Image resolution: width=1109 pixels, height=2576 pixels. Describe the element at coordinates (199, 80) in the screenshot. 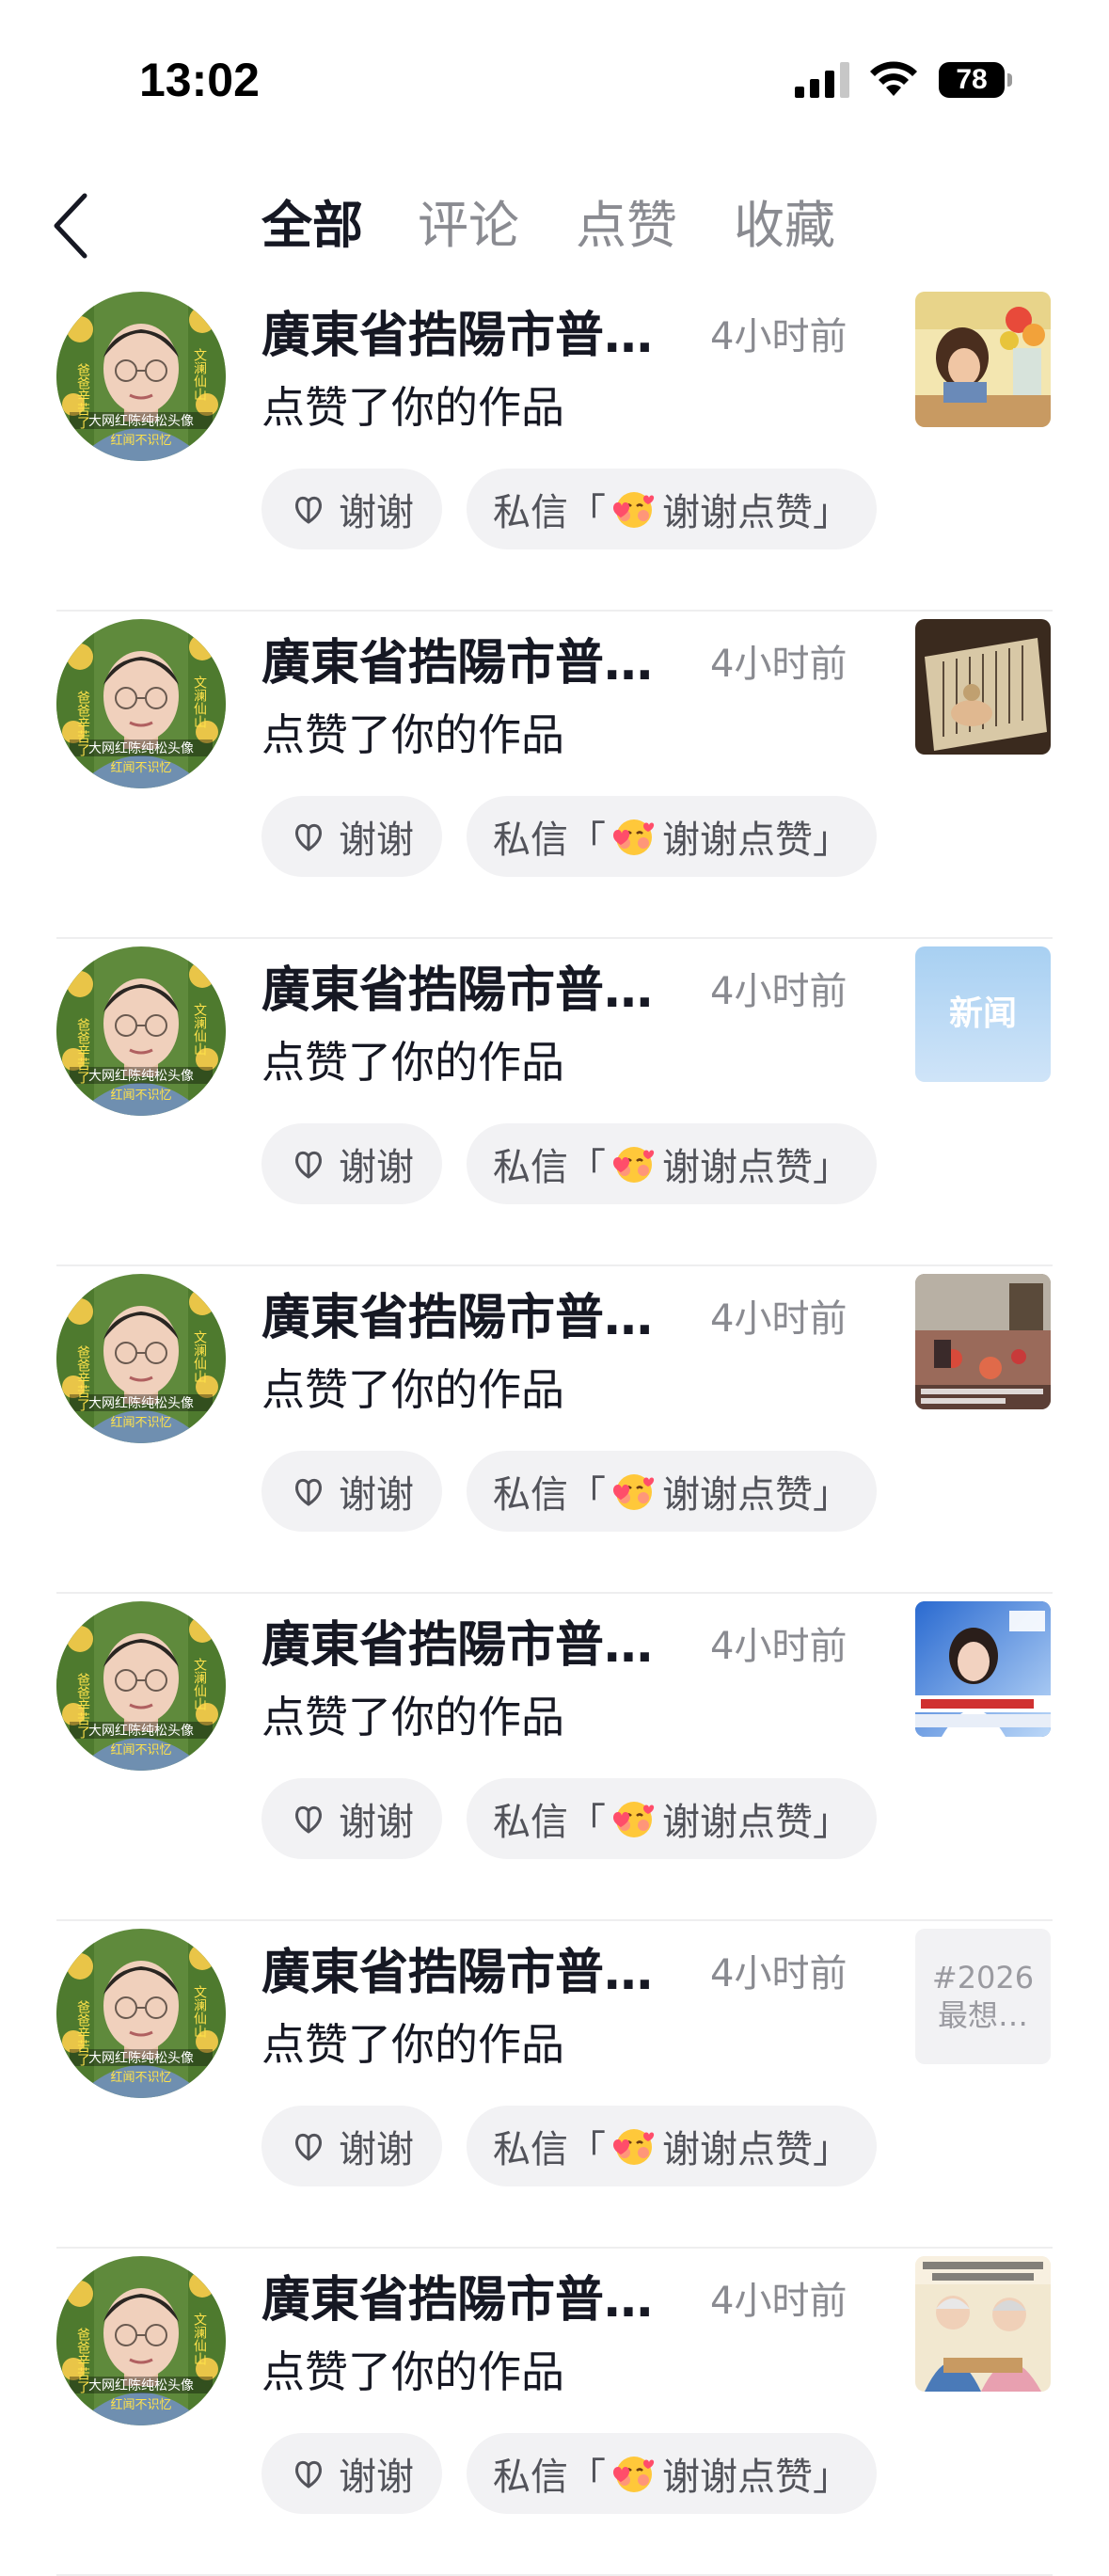

I see `status-time: 13:02` at that location.